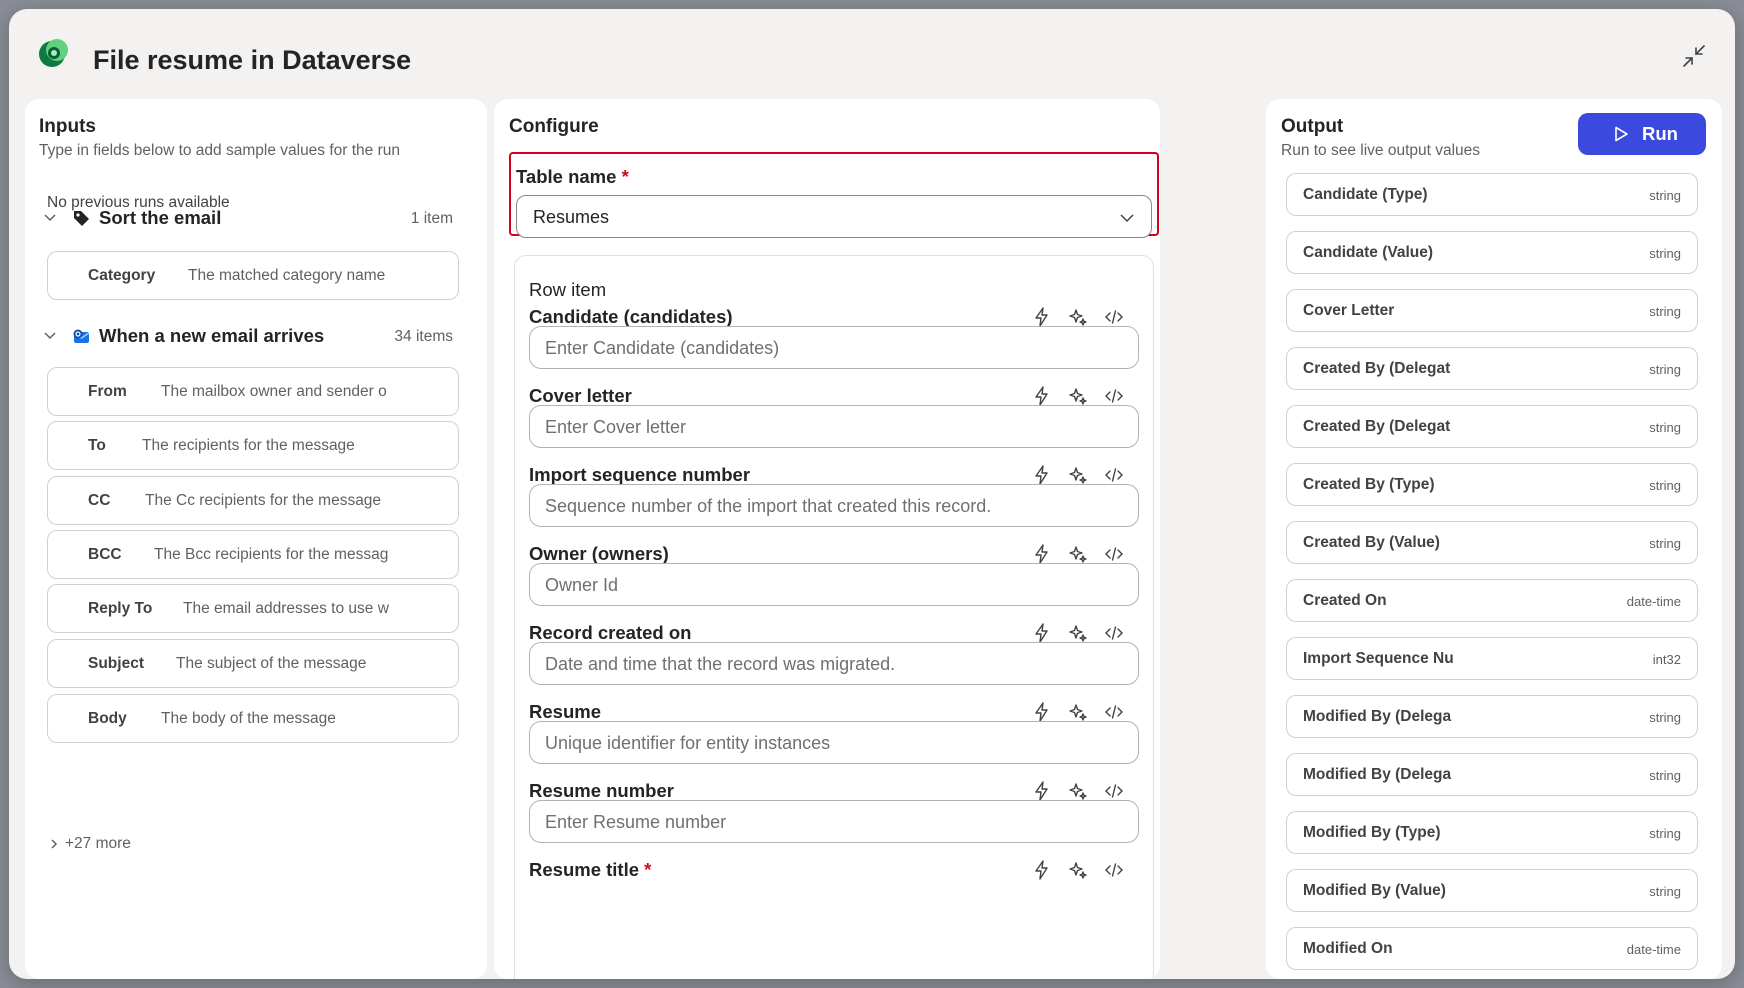 The height and width of the screenshot is (988, 1744). I want to click on output-row: Modified On date-time, so click(1492, 948).